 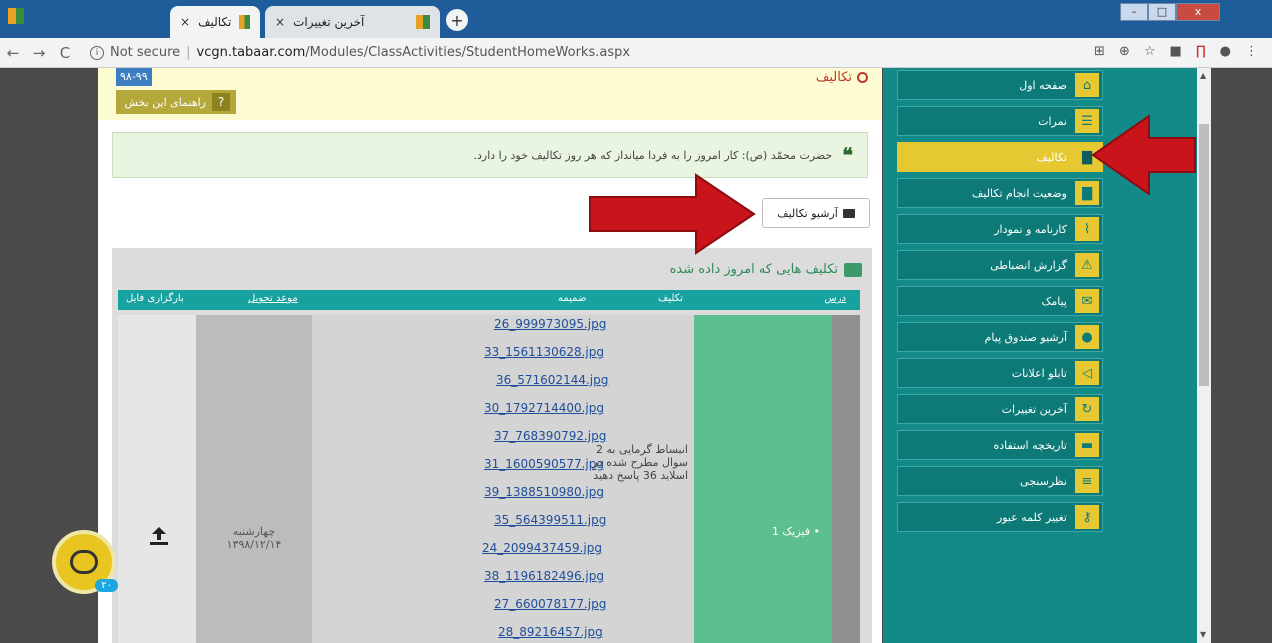 I want to click on chat-icon, so click(x=84, y=562).